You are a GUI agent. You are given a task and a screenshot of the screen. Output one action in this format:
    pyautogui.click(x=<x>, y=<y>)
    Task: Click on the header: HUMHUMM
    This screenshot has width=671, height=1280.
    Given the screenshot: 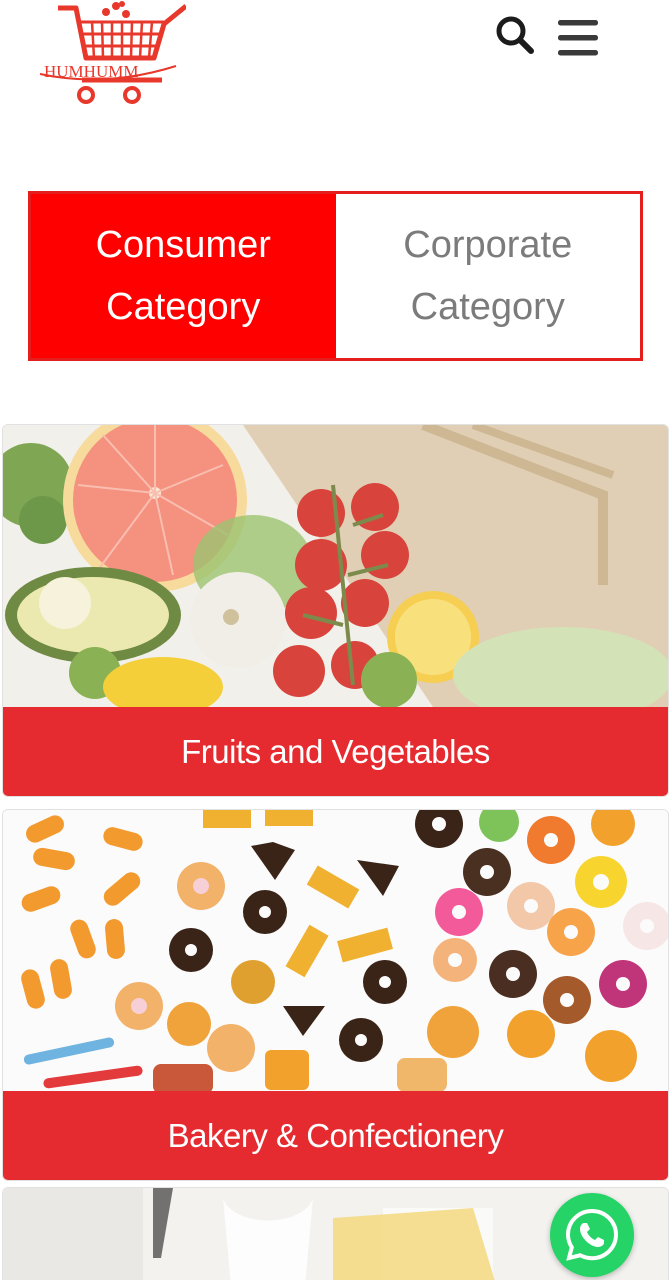 What is the action you would take?
    pyautogui.click(x=335, y=60)
    